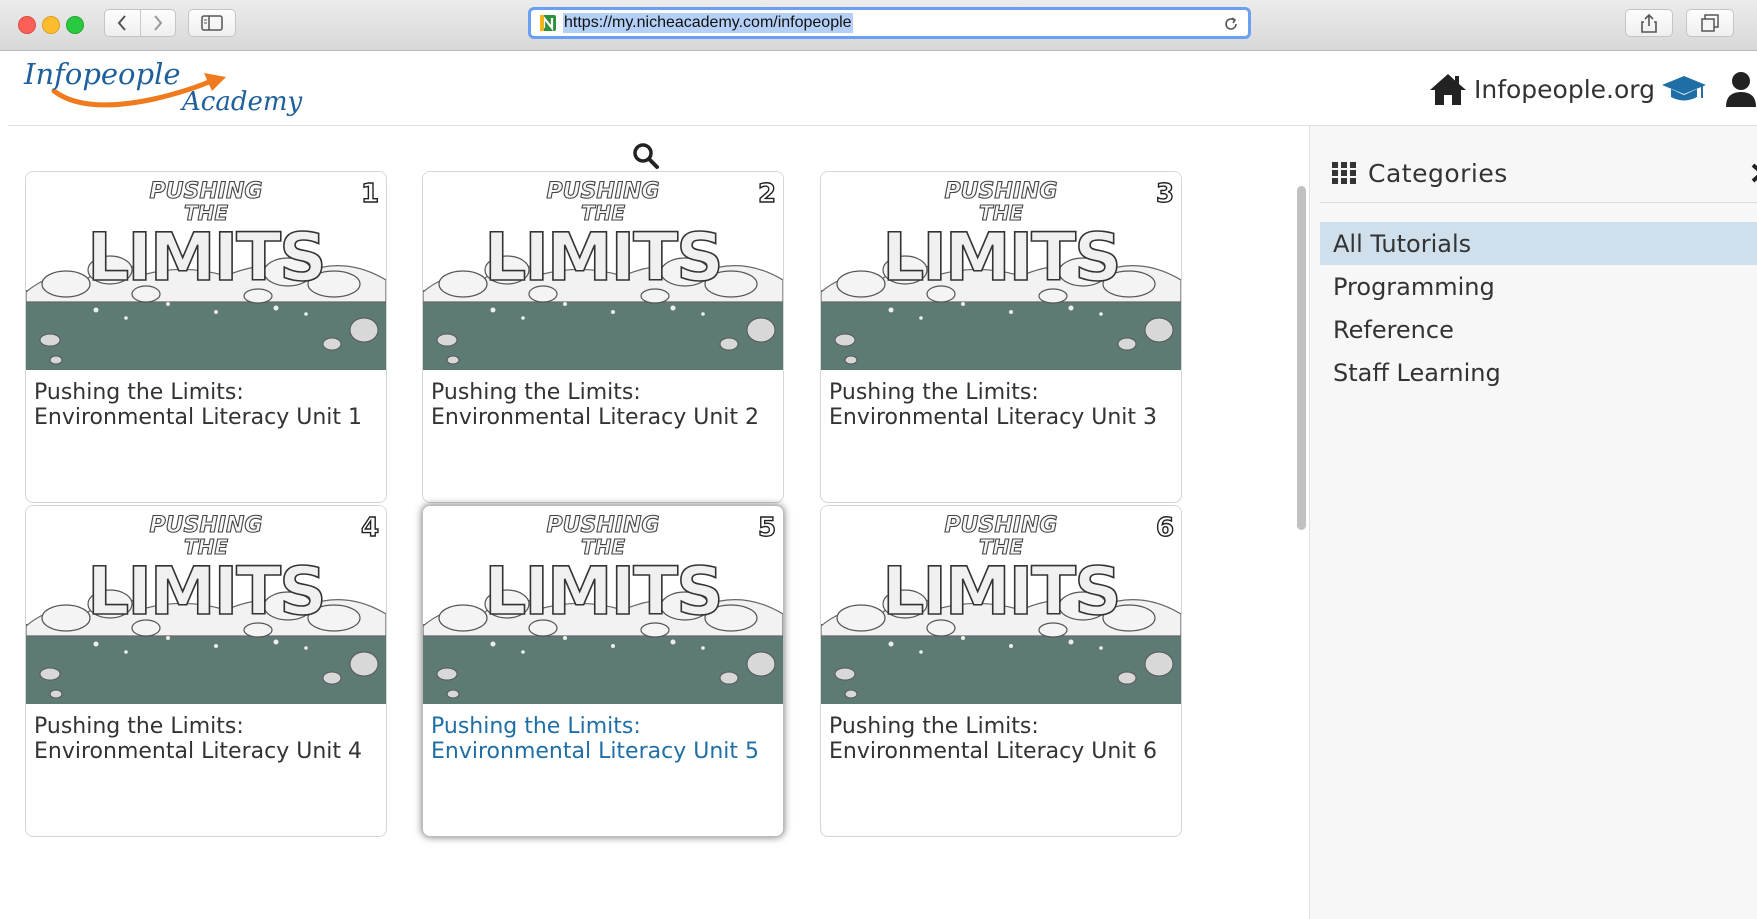  What do you see at coordinates (1301, 358) in the screenshot?
I see `content-scrollbar` at bounding box center [1301, 358].